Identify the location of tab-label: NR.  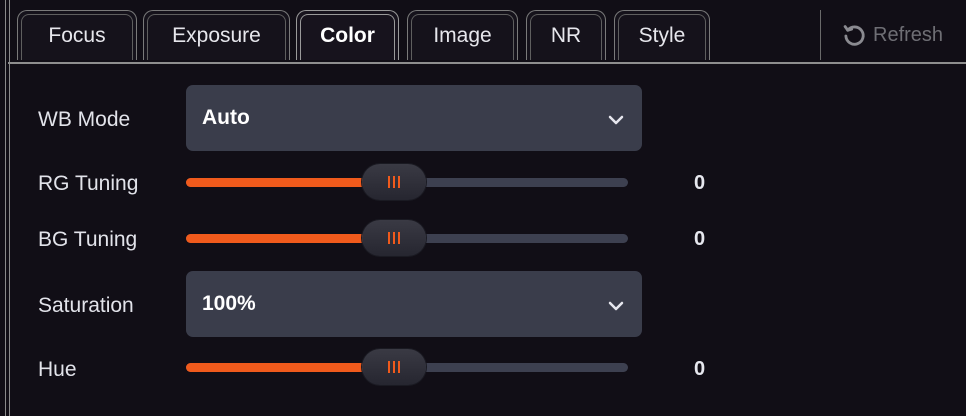
(566, 35).